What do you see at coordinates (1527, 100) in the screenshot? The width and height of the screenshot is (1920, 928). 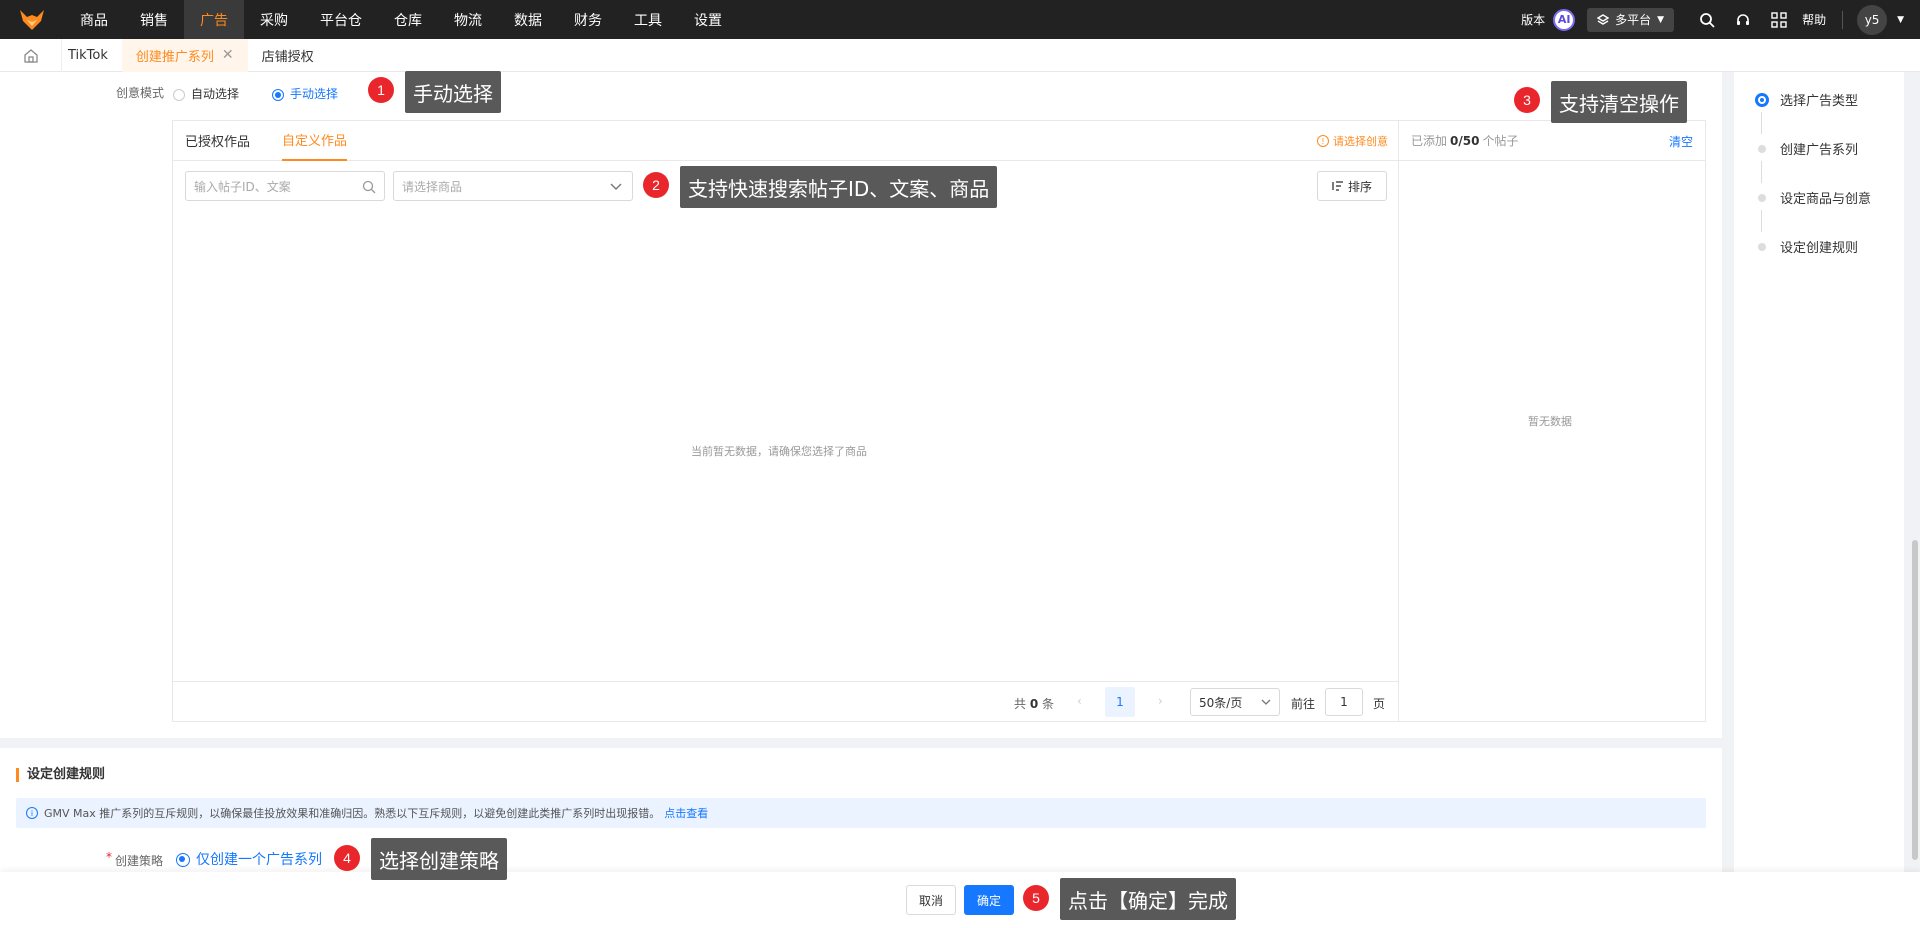 I see `annotation-badge-3: 3` at bounding box center [1527, 100].